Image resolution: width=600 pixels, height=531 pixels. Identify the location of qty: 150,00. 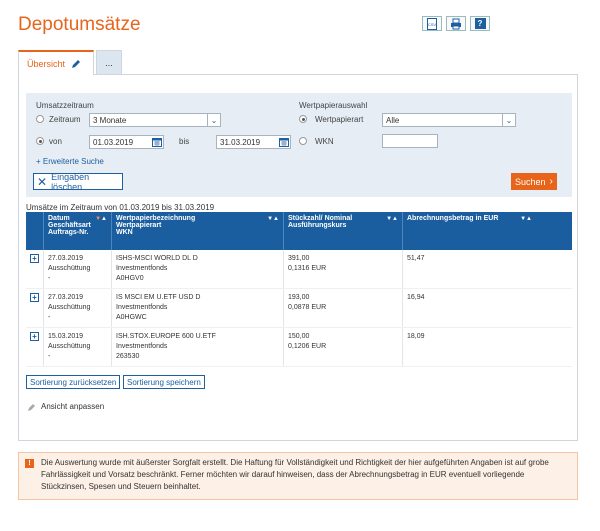
(299, 336).